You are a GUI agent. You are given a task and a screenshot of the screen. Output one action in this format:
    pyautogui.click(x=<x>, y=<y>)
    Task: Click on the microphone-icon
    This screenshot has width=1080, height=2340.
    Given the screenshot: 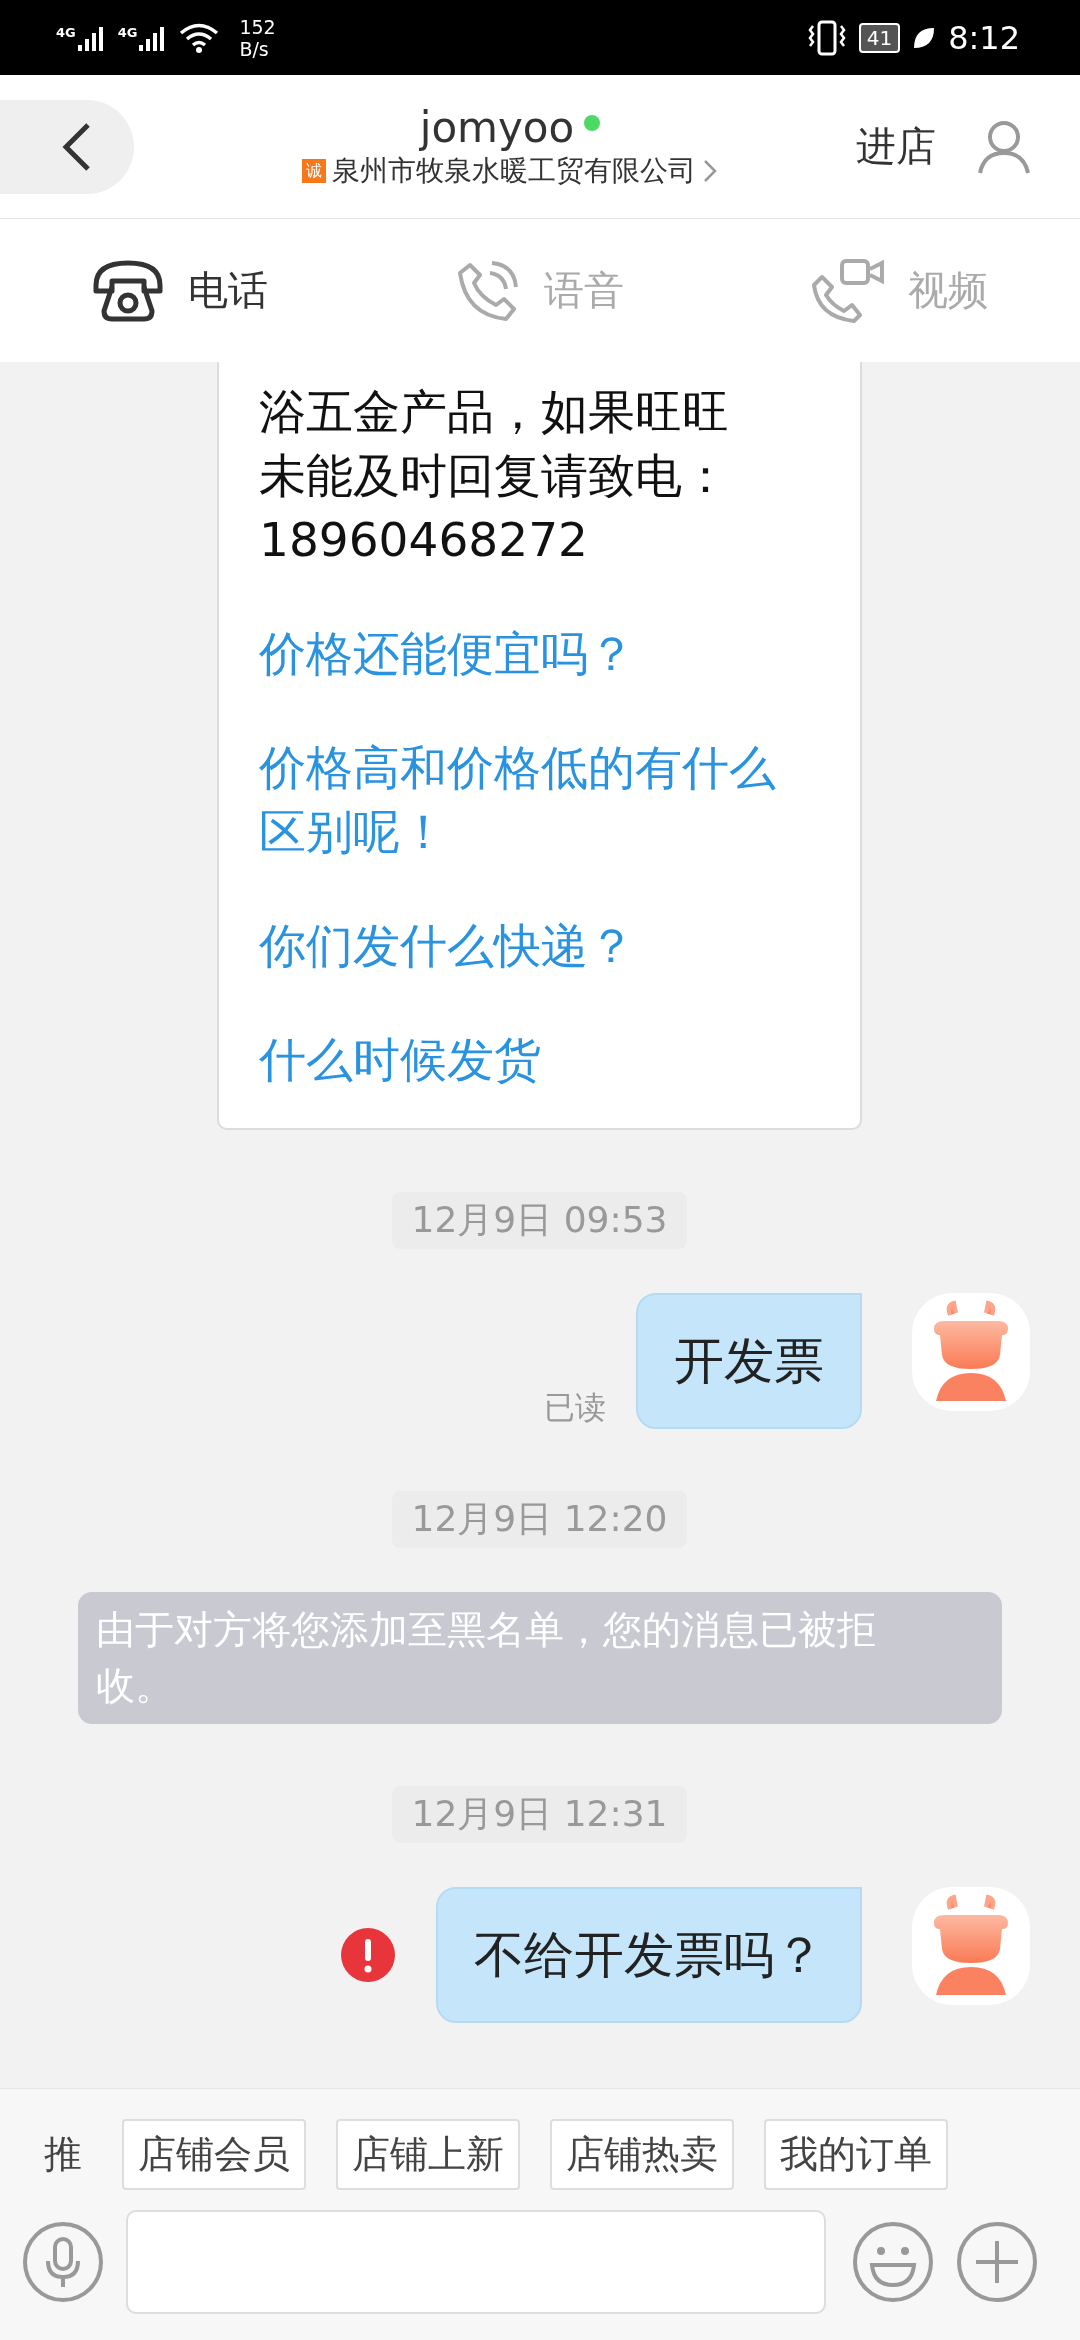 What is the action you would take?
    pyautogui.click(x=63, y=2262)
    